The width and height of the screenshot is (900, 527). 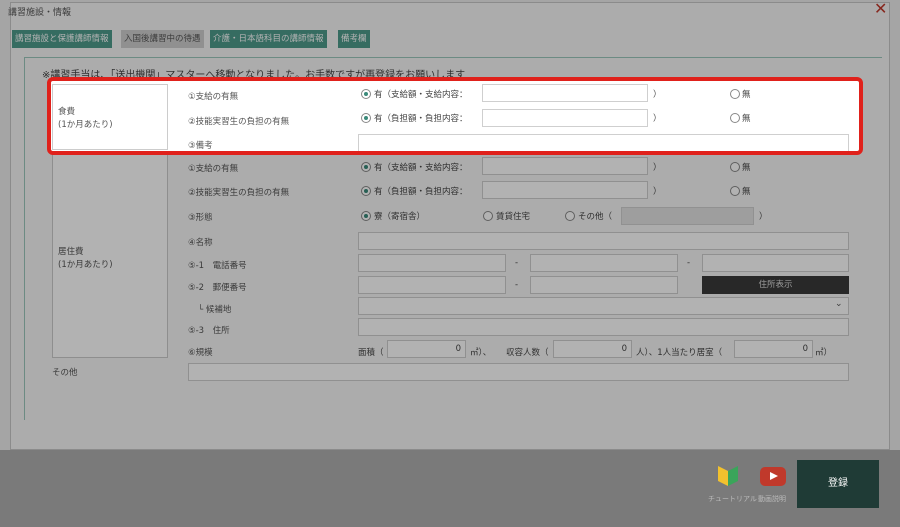 I want to click on video-play-icon, so click(x=773, y=476).